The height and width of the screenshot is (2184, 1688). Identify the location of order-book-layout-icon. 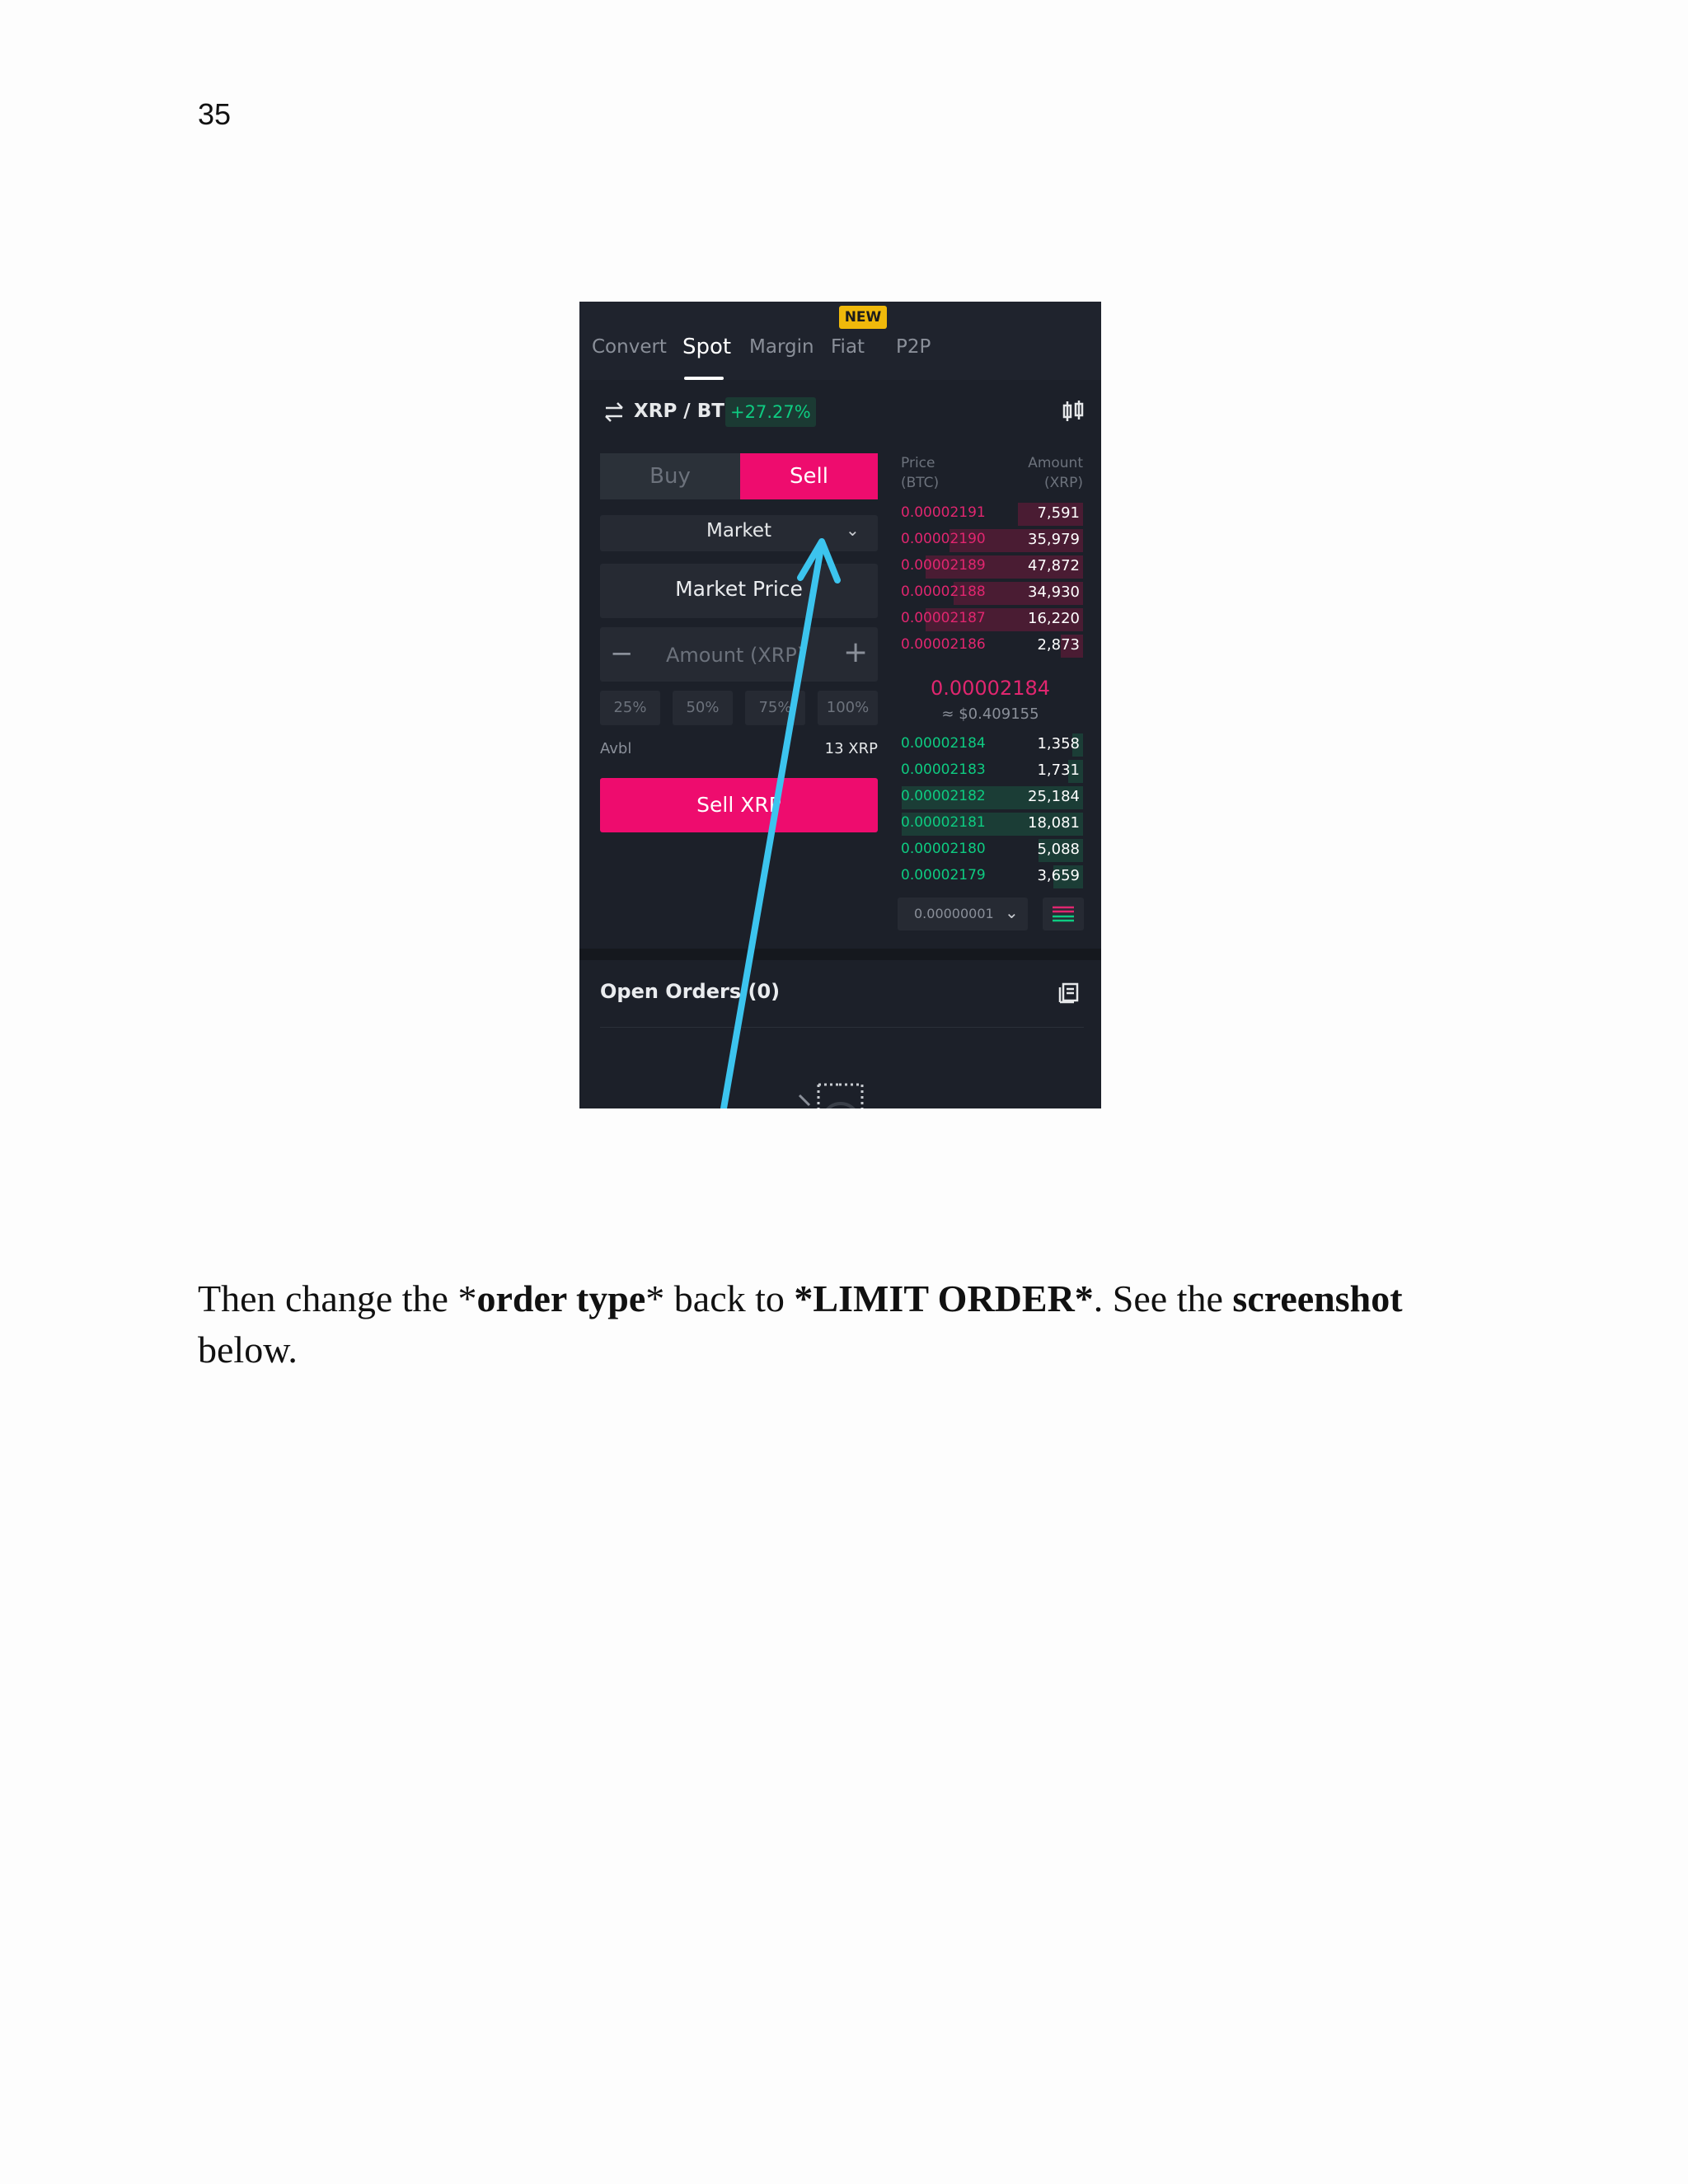
(1063, 914).